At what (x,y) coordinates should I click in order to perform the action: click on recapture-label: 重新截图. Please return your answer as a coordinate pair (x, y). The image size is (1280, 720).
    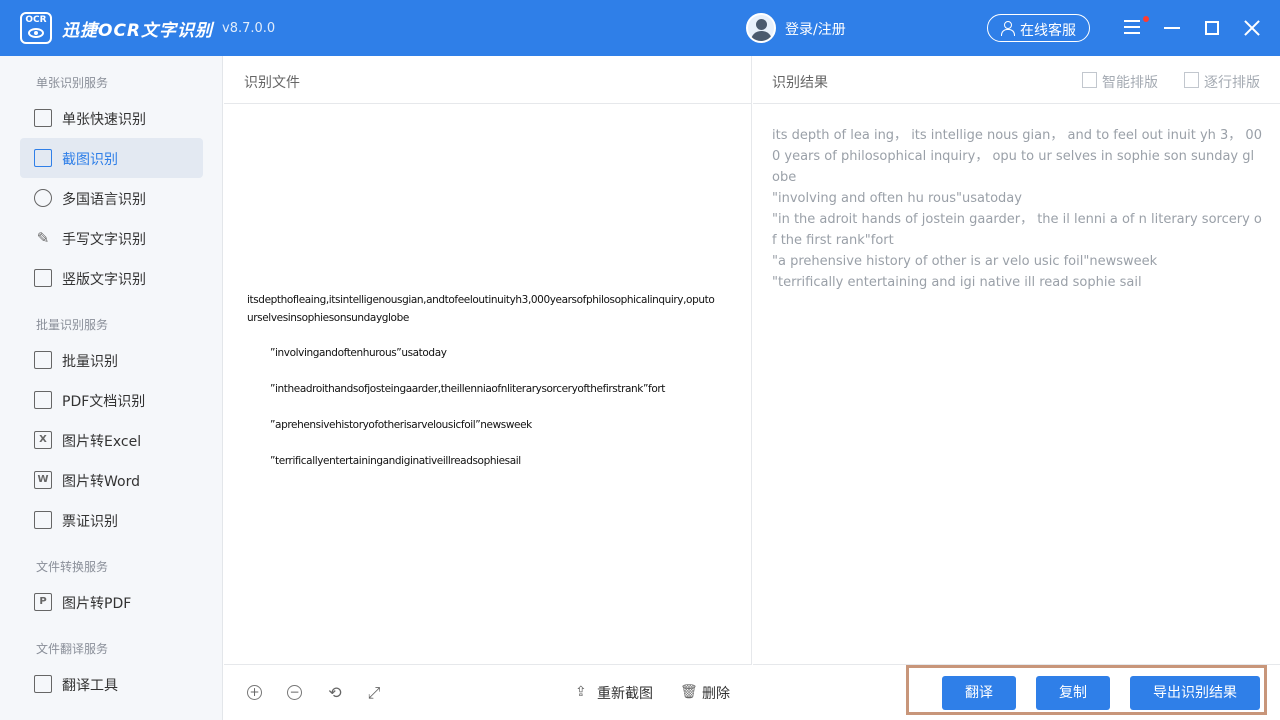
    Looking at the image, I should click on (625, 694).